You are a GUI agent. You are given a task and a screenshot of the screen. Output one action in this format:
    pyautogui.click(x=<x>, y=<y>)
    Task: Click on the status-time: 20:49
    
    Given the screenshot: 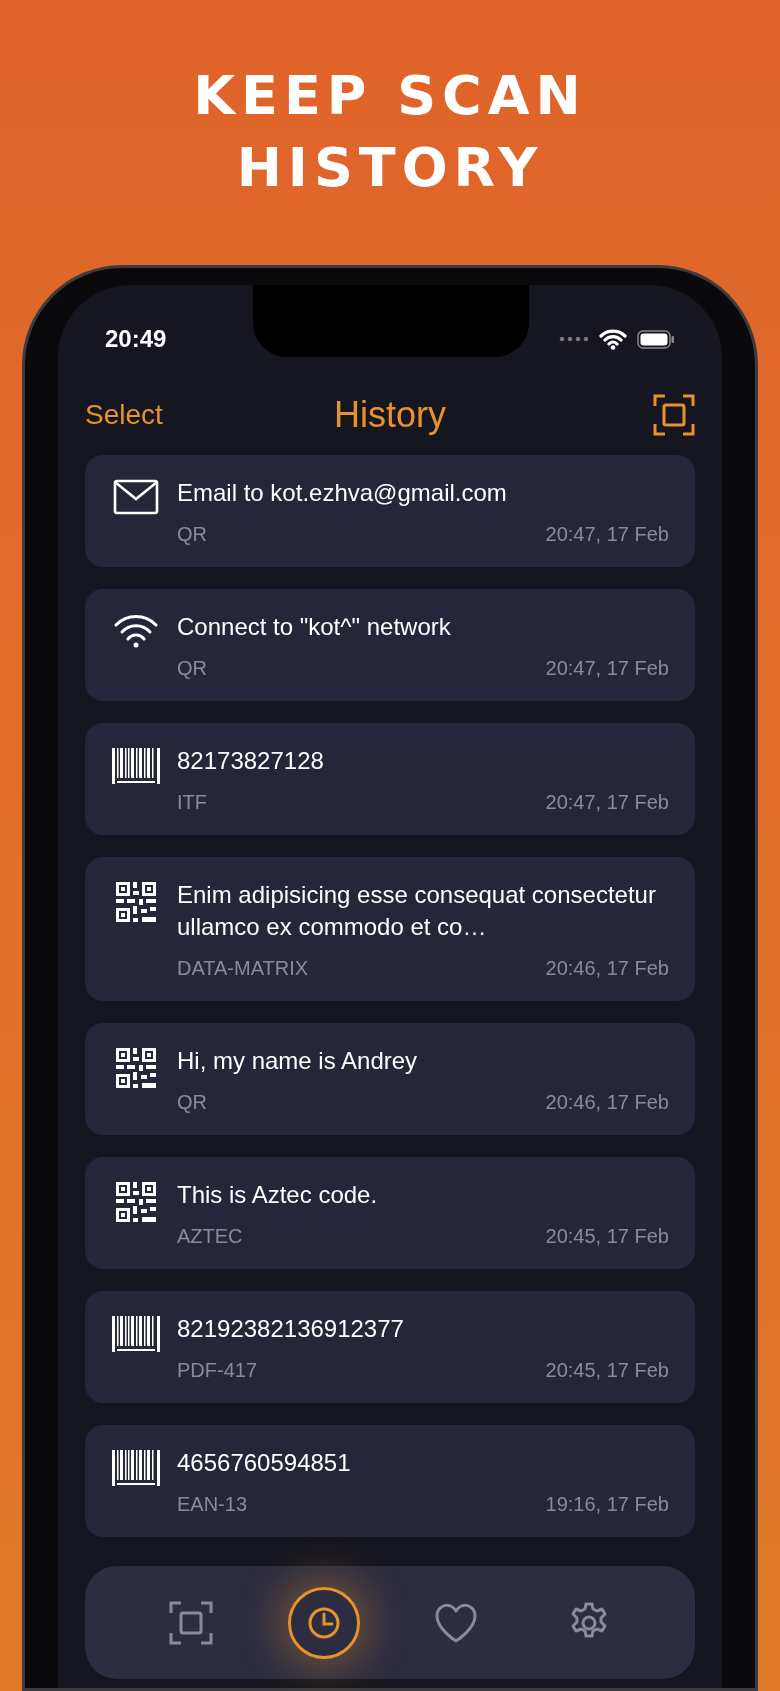 What is the action you would take?
    pyautogui.click(x=136, y=339)
    